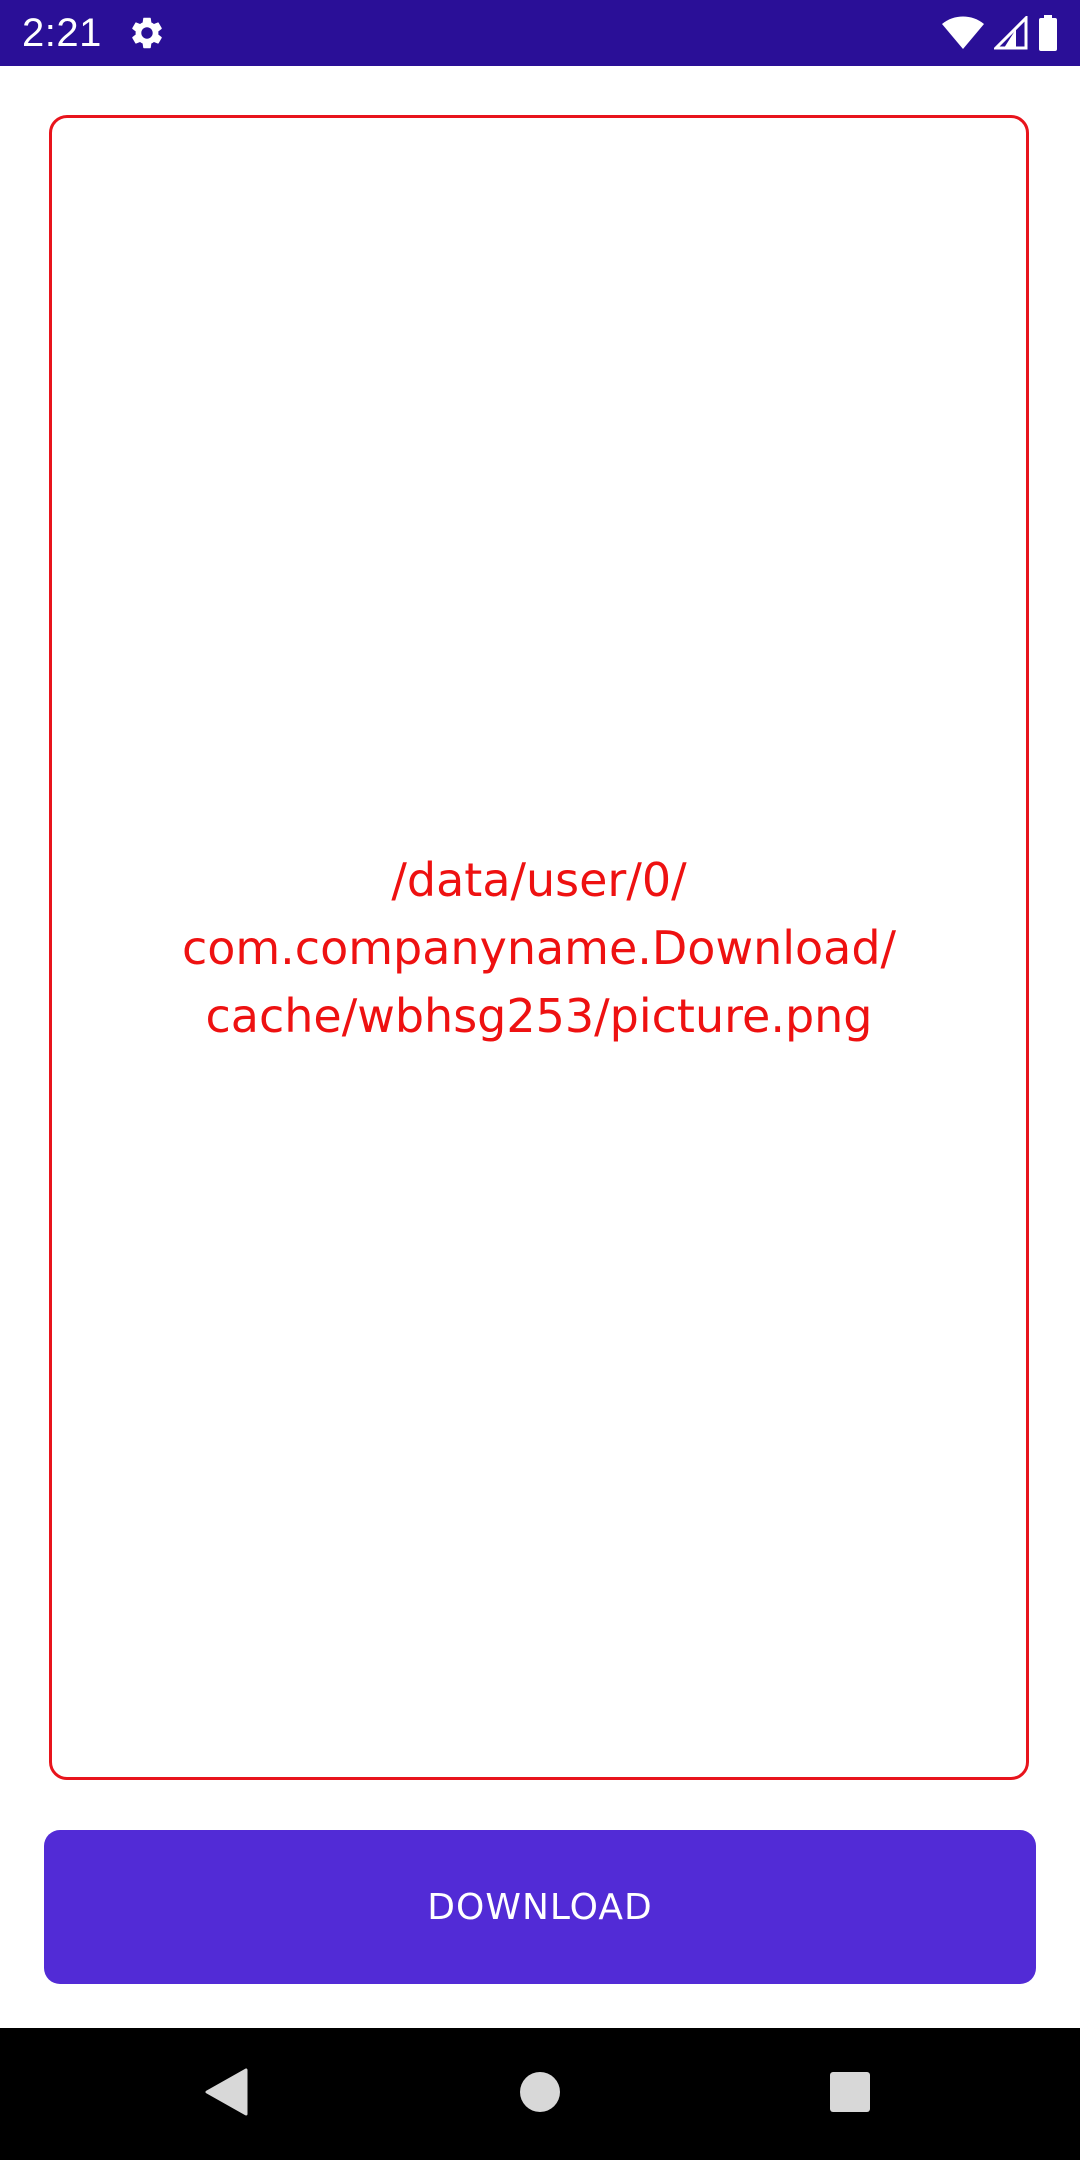 The image size is (1080, 2160). I want to click on status-icons, so click(1000, 33).